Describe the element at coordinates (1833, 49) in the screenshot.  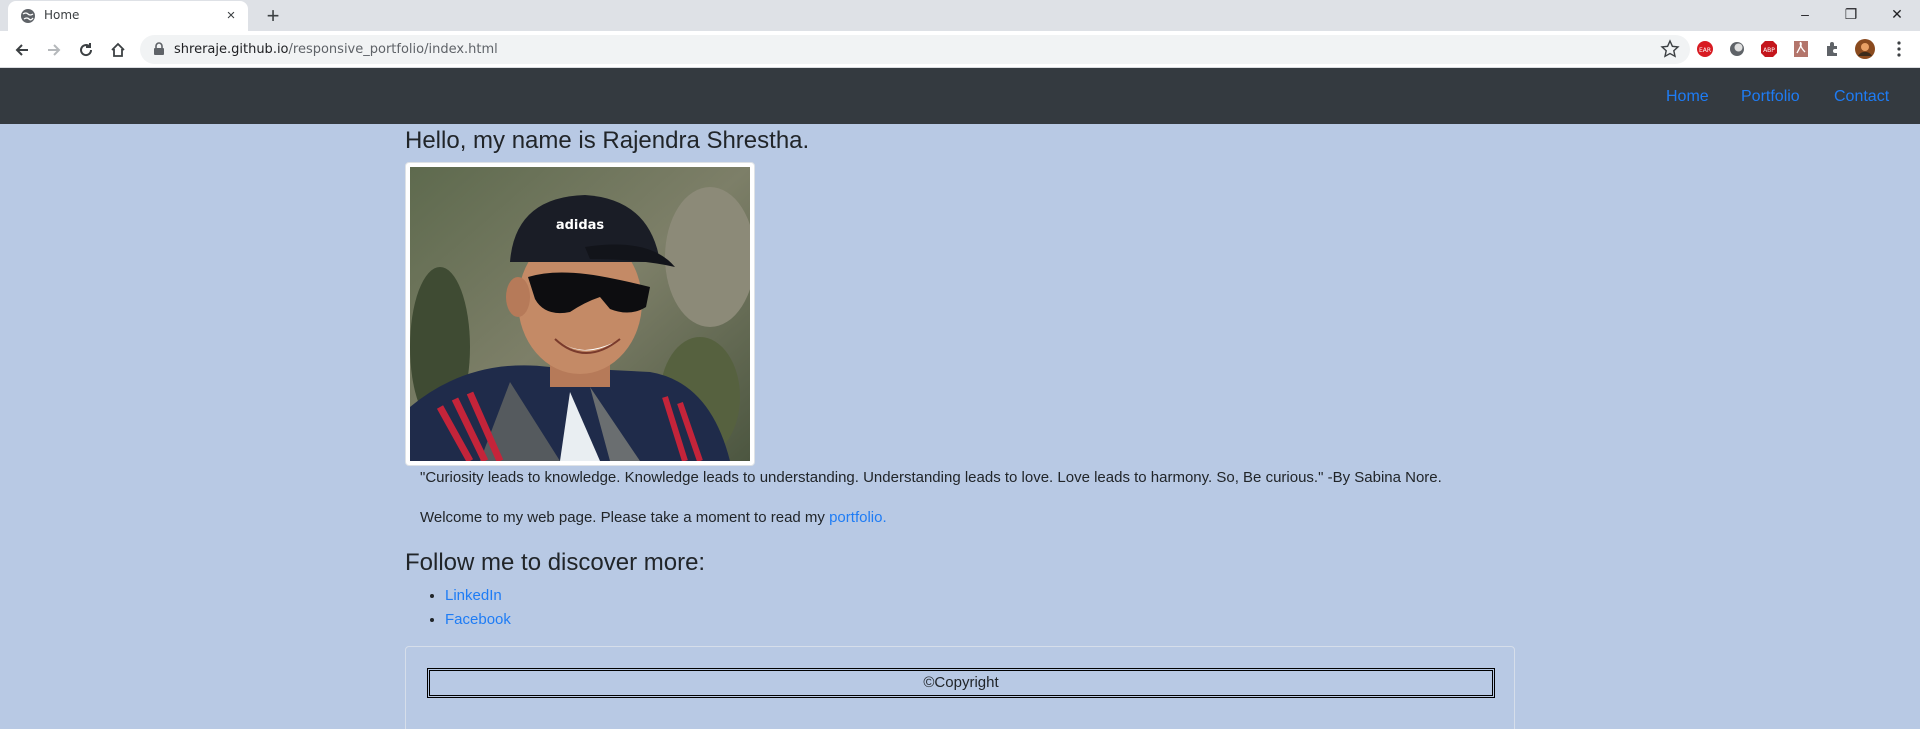
I see `extensions-puzzle-icon` at that location.